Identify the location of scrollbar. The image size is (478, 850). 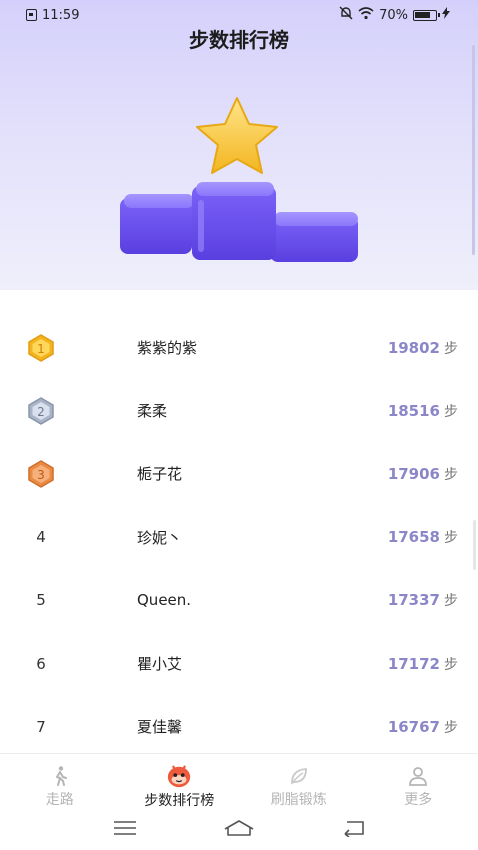
(473, 150).